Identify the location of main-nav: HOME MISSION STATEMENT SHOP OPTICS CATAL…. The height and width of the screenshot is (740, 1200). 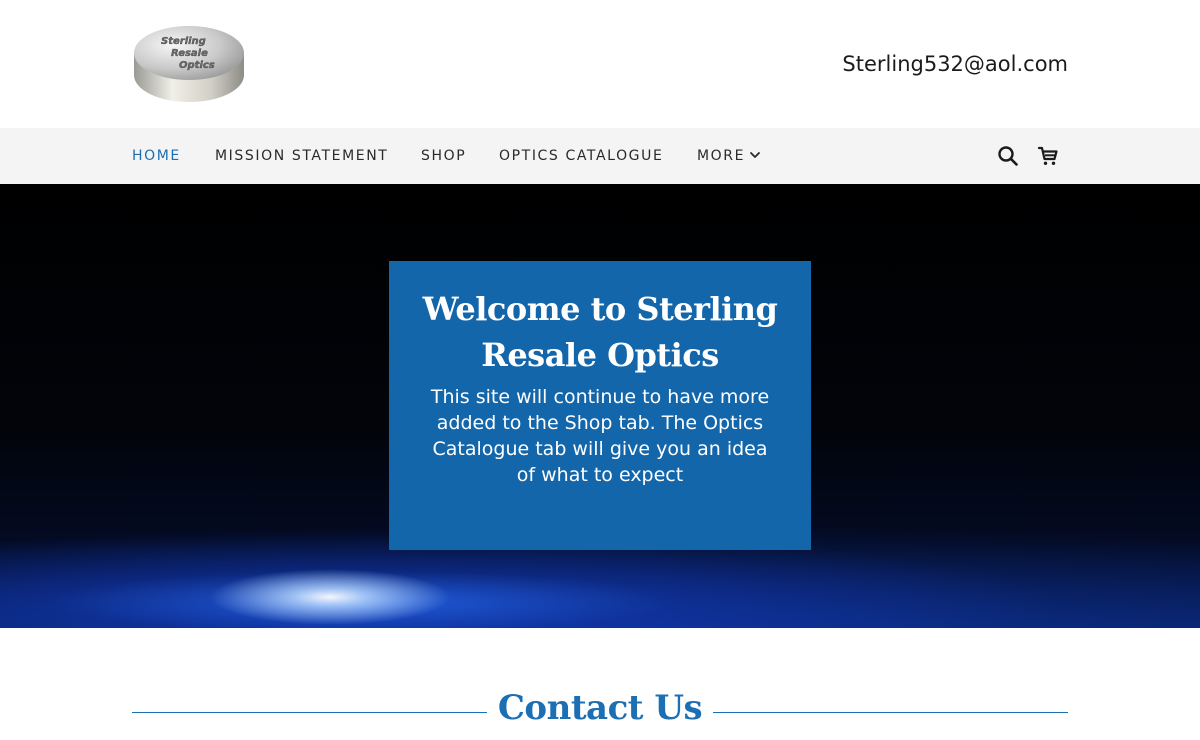
(600, 156).